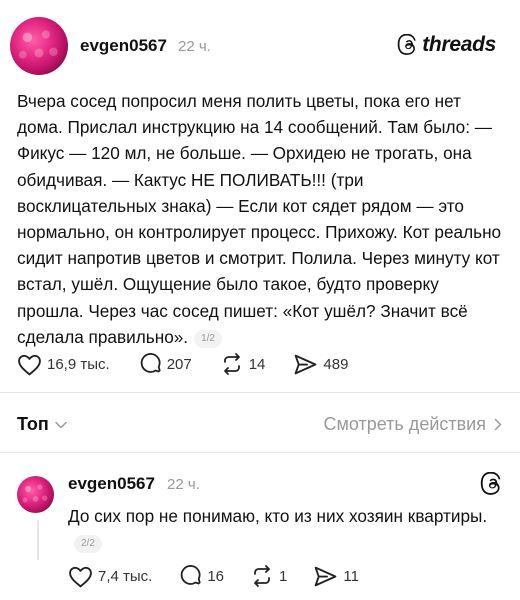  What do you see at coordinates (123, 46) in the screenshot?
I see `post-author: evgen0567` at bounding box center [123, 46].